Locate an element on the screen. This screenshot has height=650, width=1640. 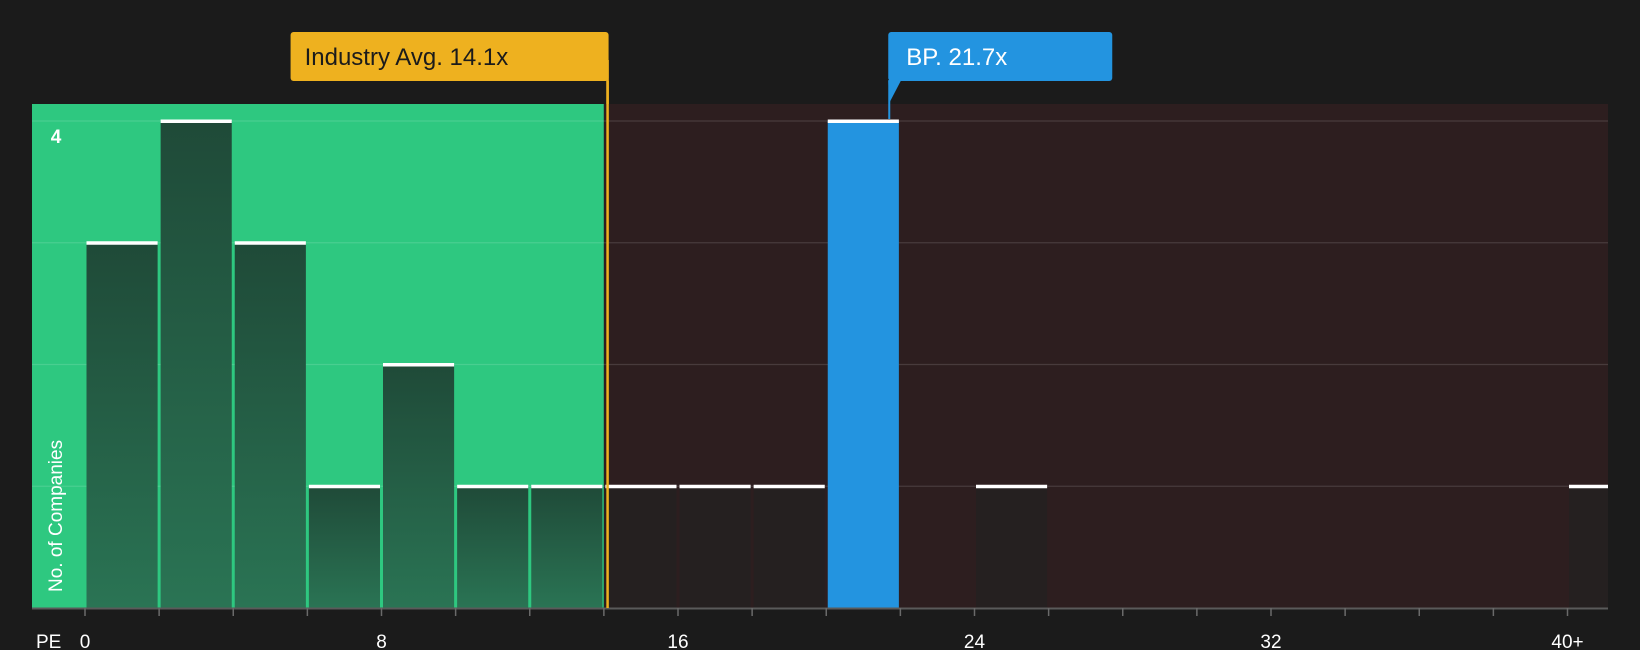
x-tick-label: 8 is located at coordinates (381, 641).